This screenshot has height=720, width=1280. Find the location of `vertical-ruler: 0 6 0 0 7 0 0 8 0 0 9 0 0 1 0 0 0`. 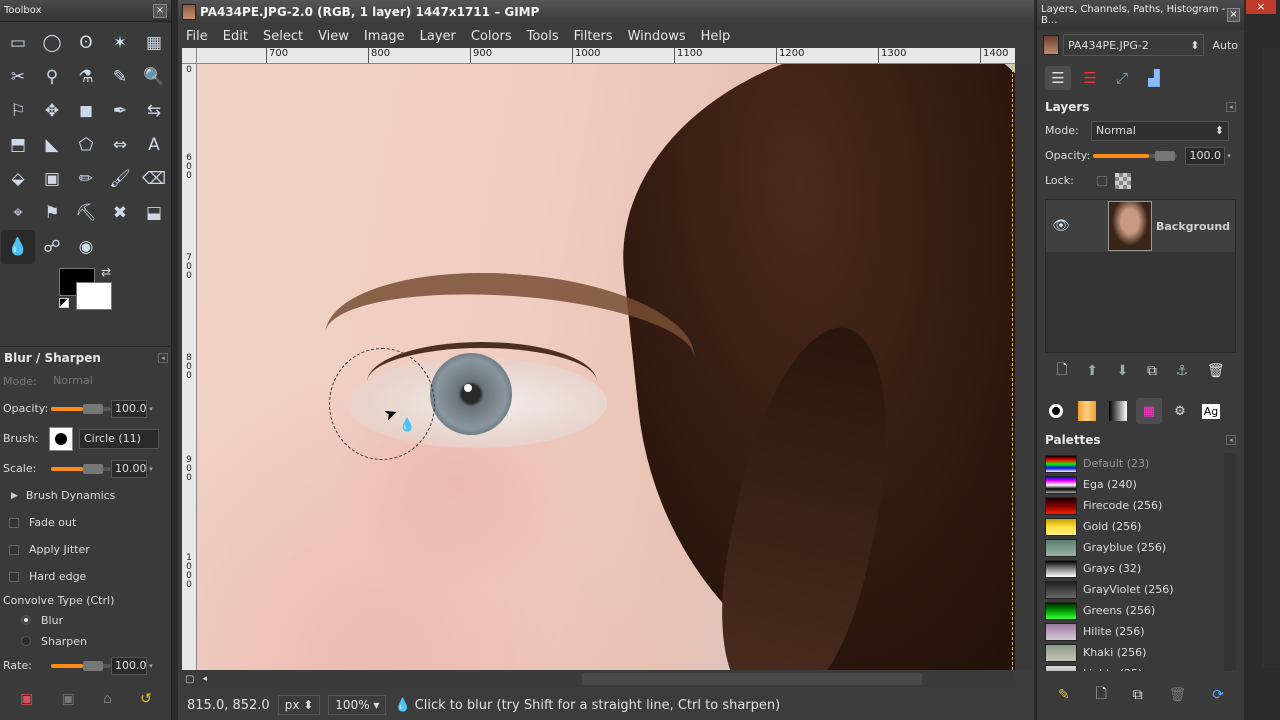

vertical-ruler: 0 6 0 0 7 0 0 8 0 0 9 0 0 1 0 0 0 is located at coordinates (189, 367).